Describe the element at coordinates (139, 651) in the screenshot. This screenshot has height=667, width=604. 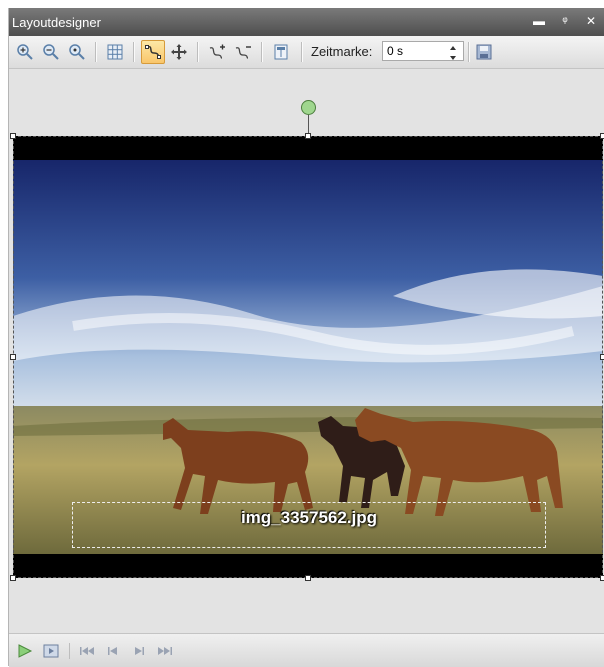
I see `next-frame-icon` at that location.